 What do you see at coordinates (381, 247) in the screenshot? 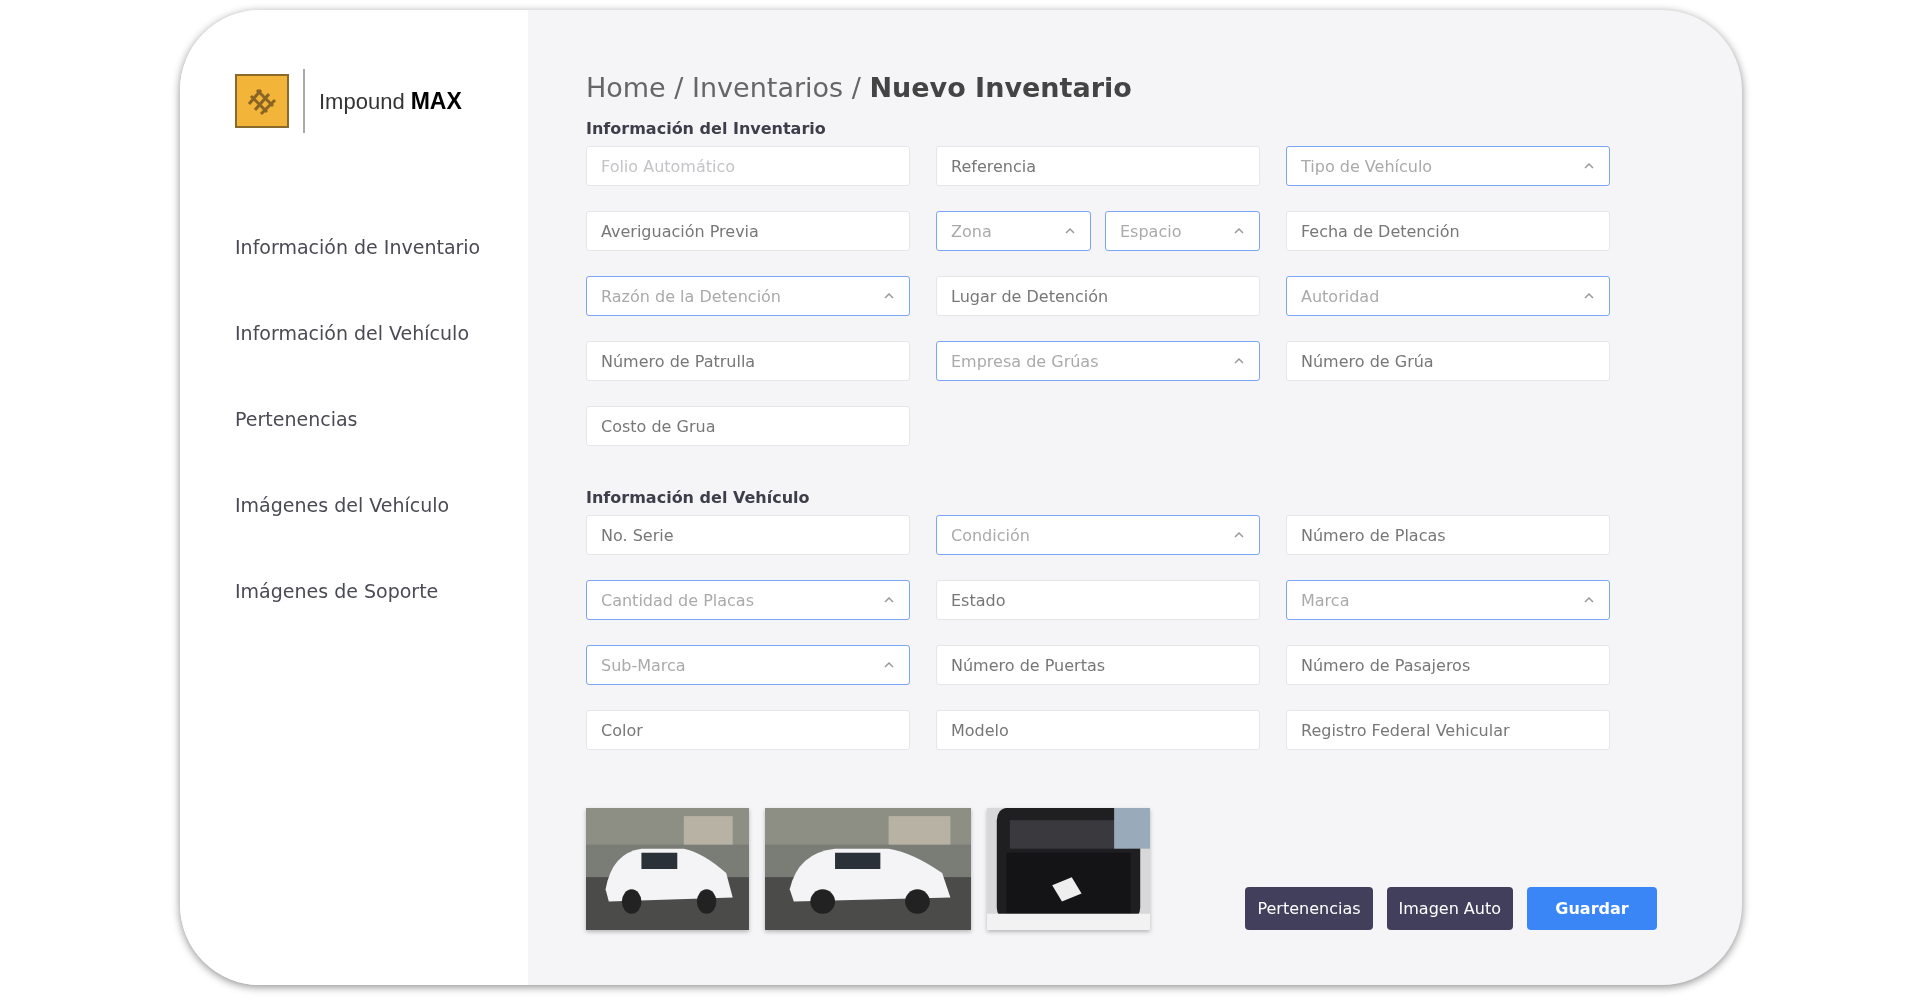
I see `sidebar-item: Información de Inventario` at bounding box center [381, 247].